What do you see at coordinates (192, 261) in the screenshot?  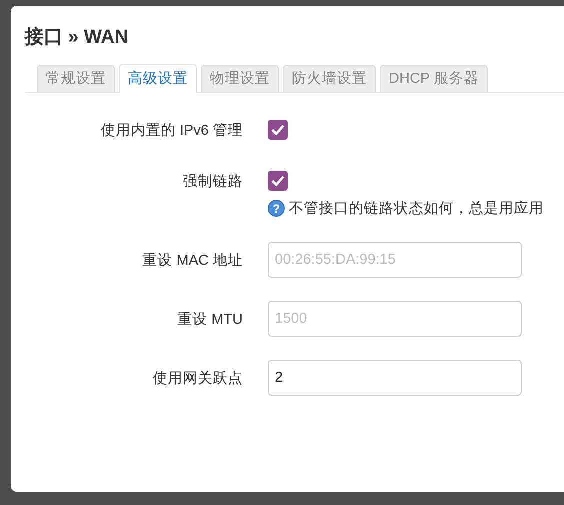 I see `field-label: 重设 MAC 地址` at bounding box center [192, 261].